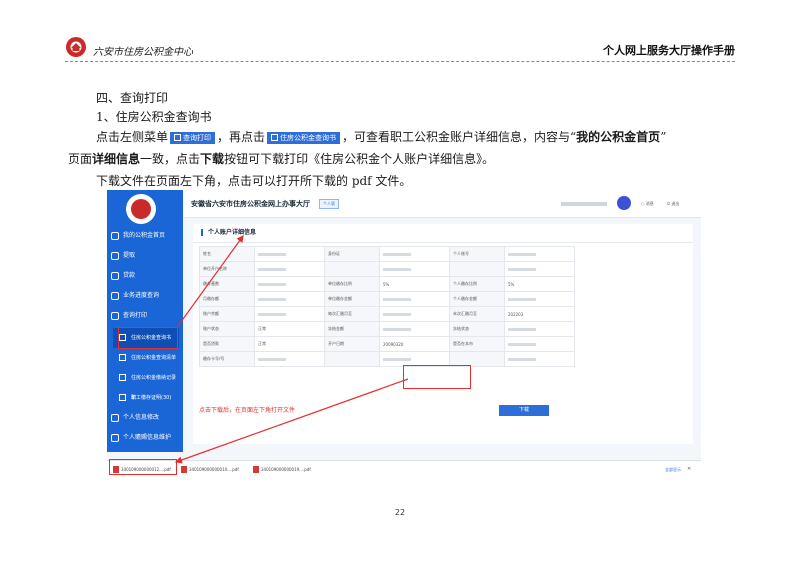  I want to click on annotation-text: 点击下载后，在页面左下角打开文件, so click(247, 410).